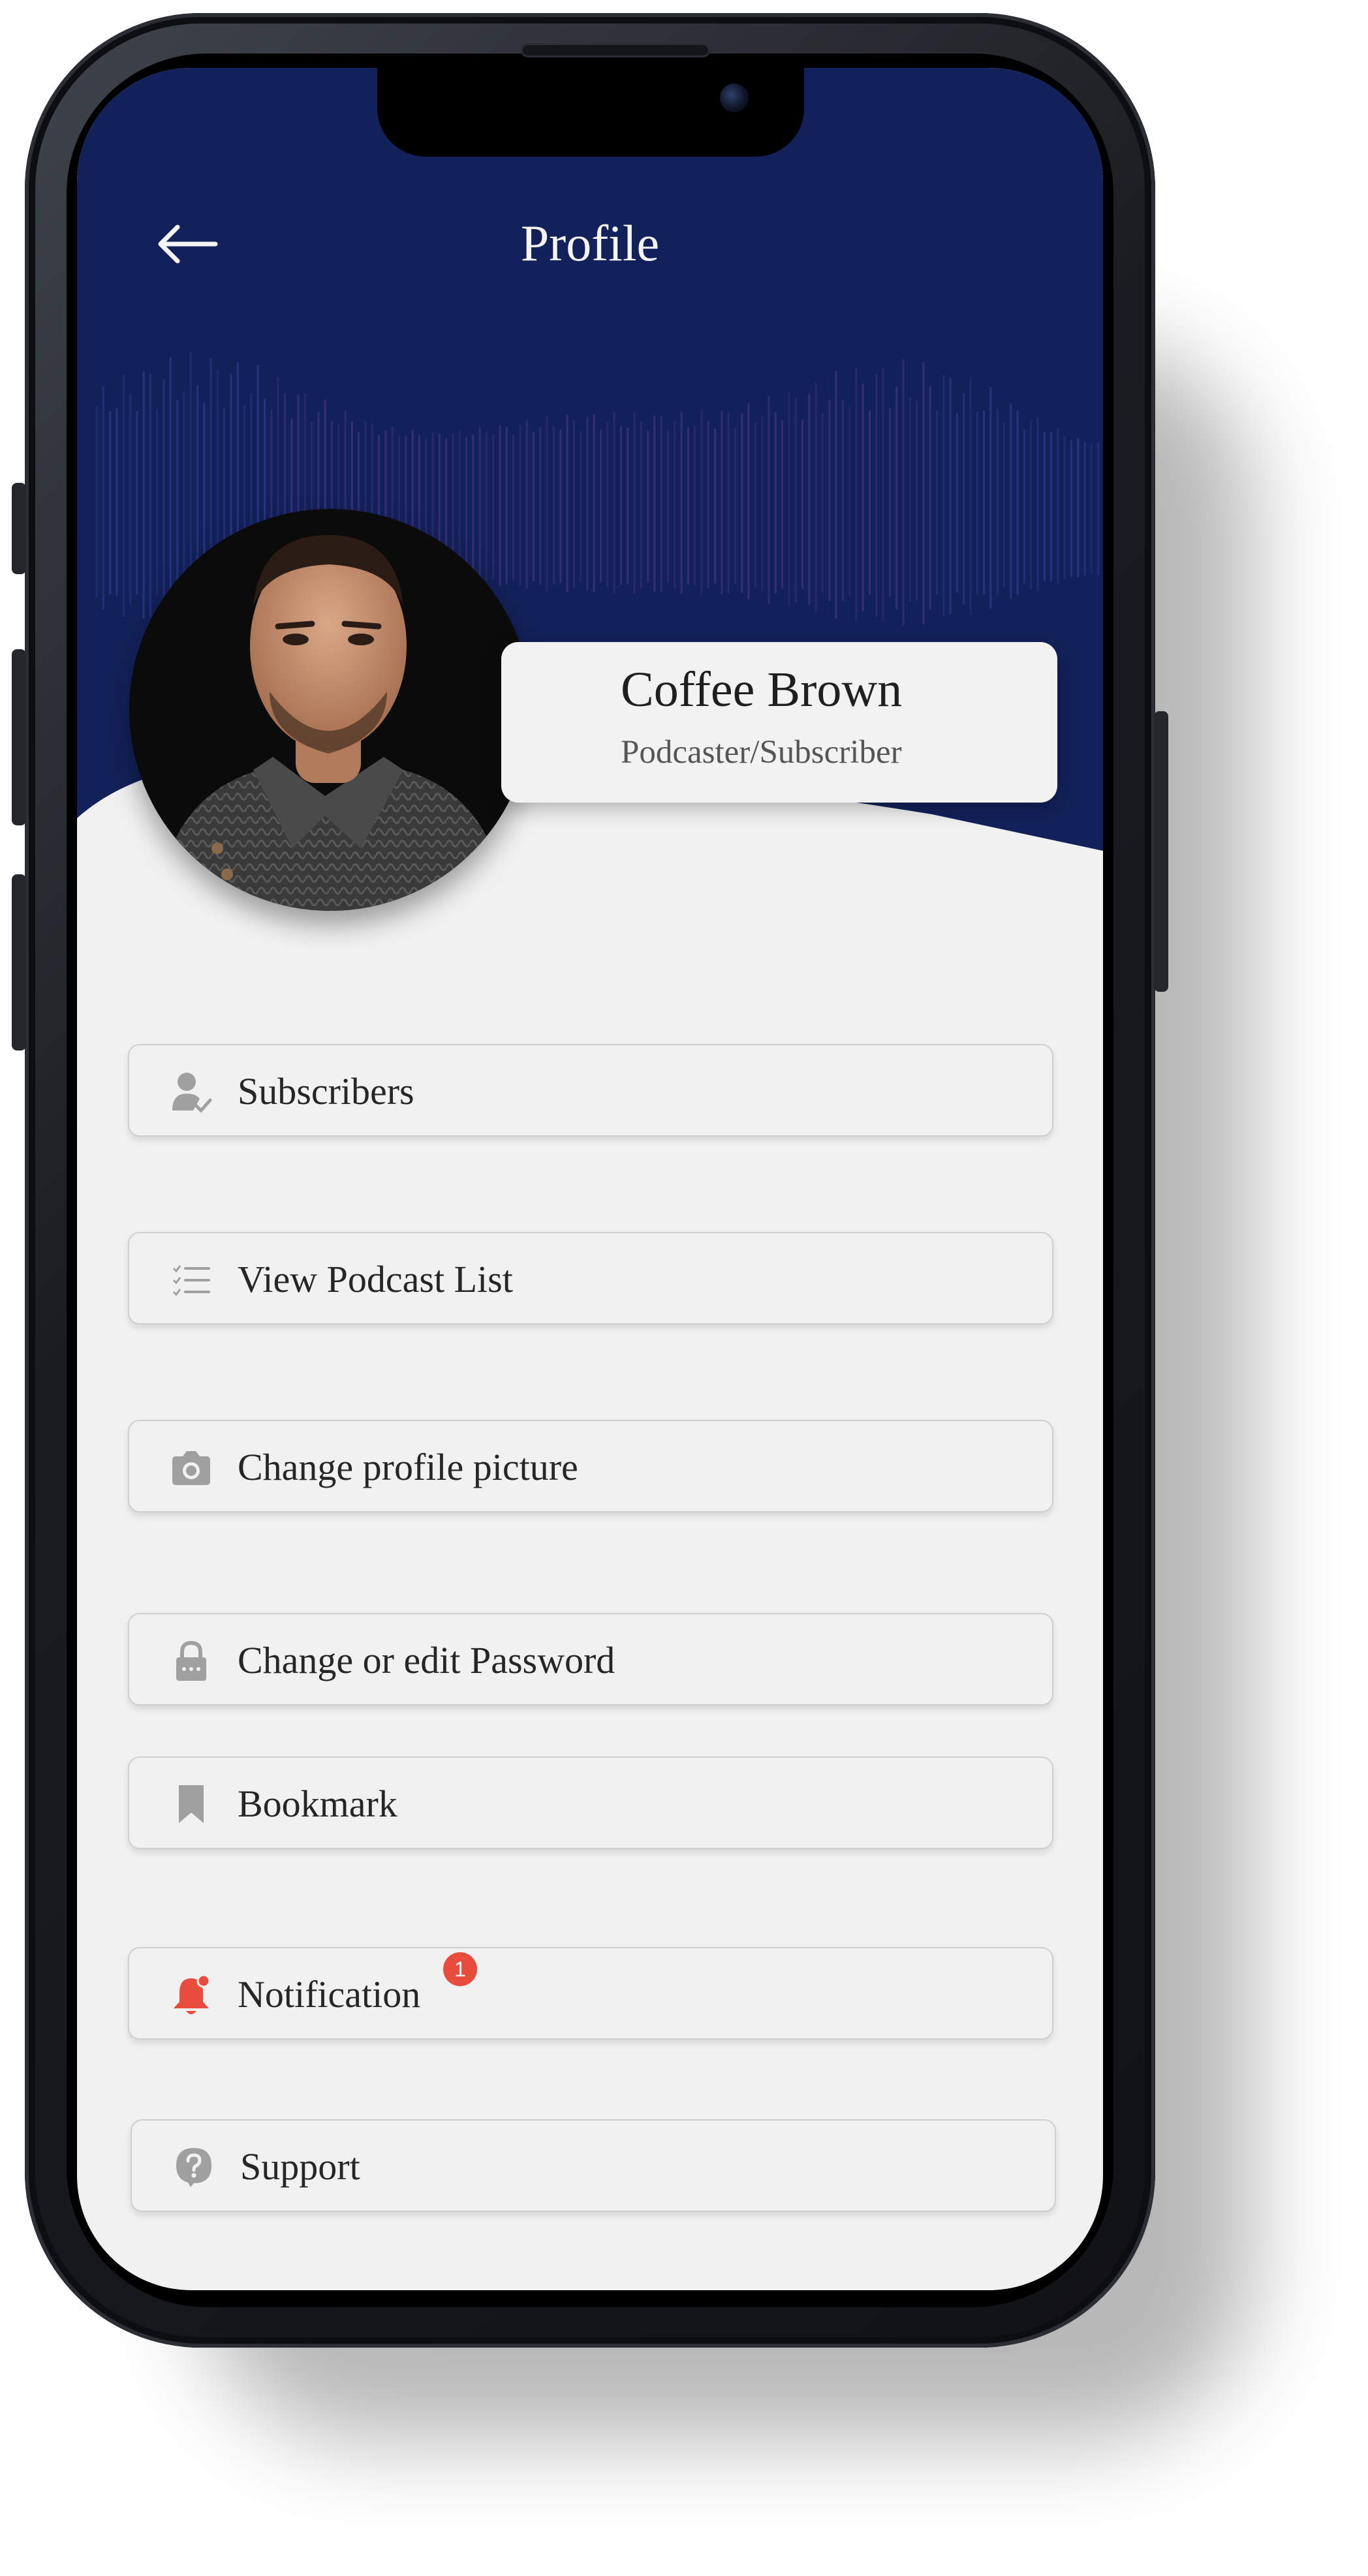 This screenshot has height=2576, width=1368. What do you see at coordinates (329, 1994) in the screenshot?
I see `menu-label-notification: Notification` at bounding box center [329, 1994].